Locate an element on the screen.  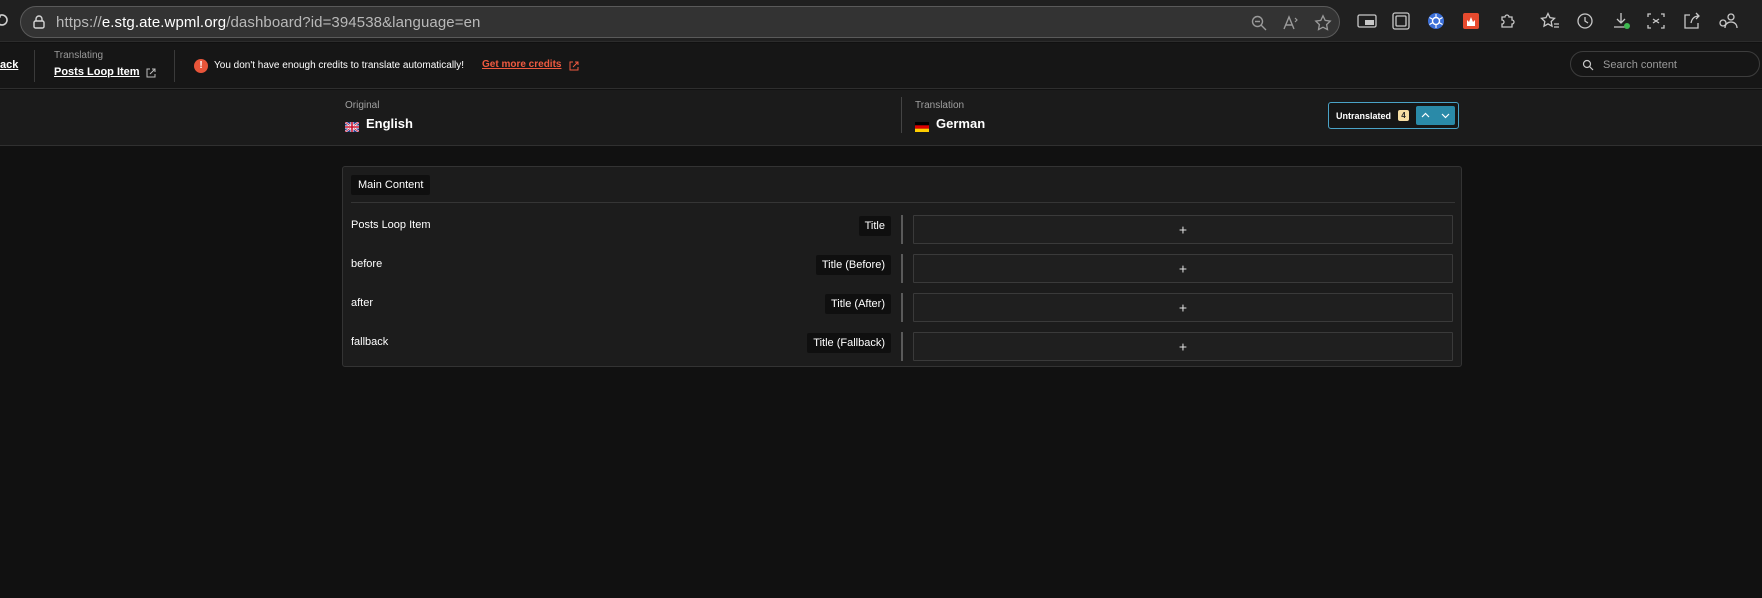
translation-label: Translation is located at coordinates (940, 105).